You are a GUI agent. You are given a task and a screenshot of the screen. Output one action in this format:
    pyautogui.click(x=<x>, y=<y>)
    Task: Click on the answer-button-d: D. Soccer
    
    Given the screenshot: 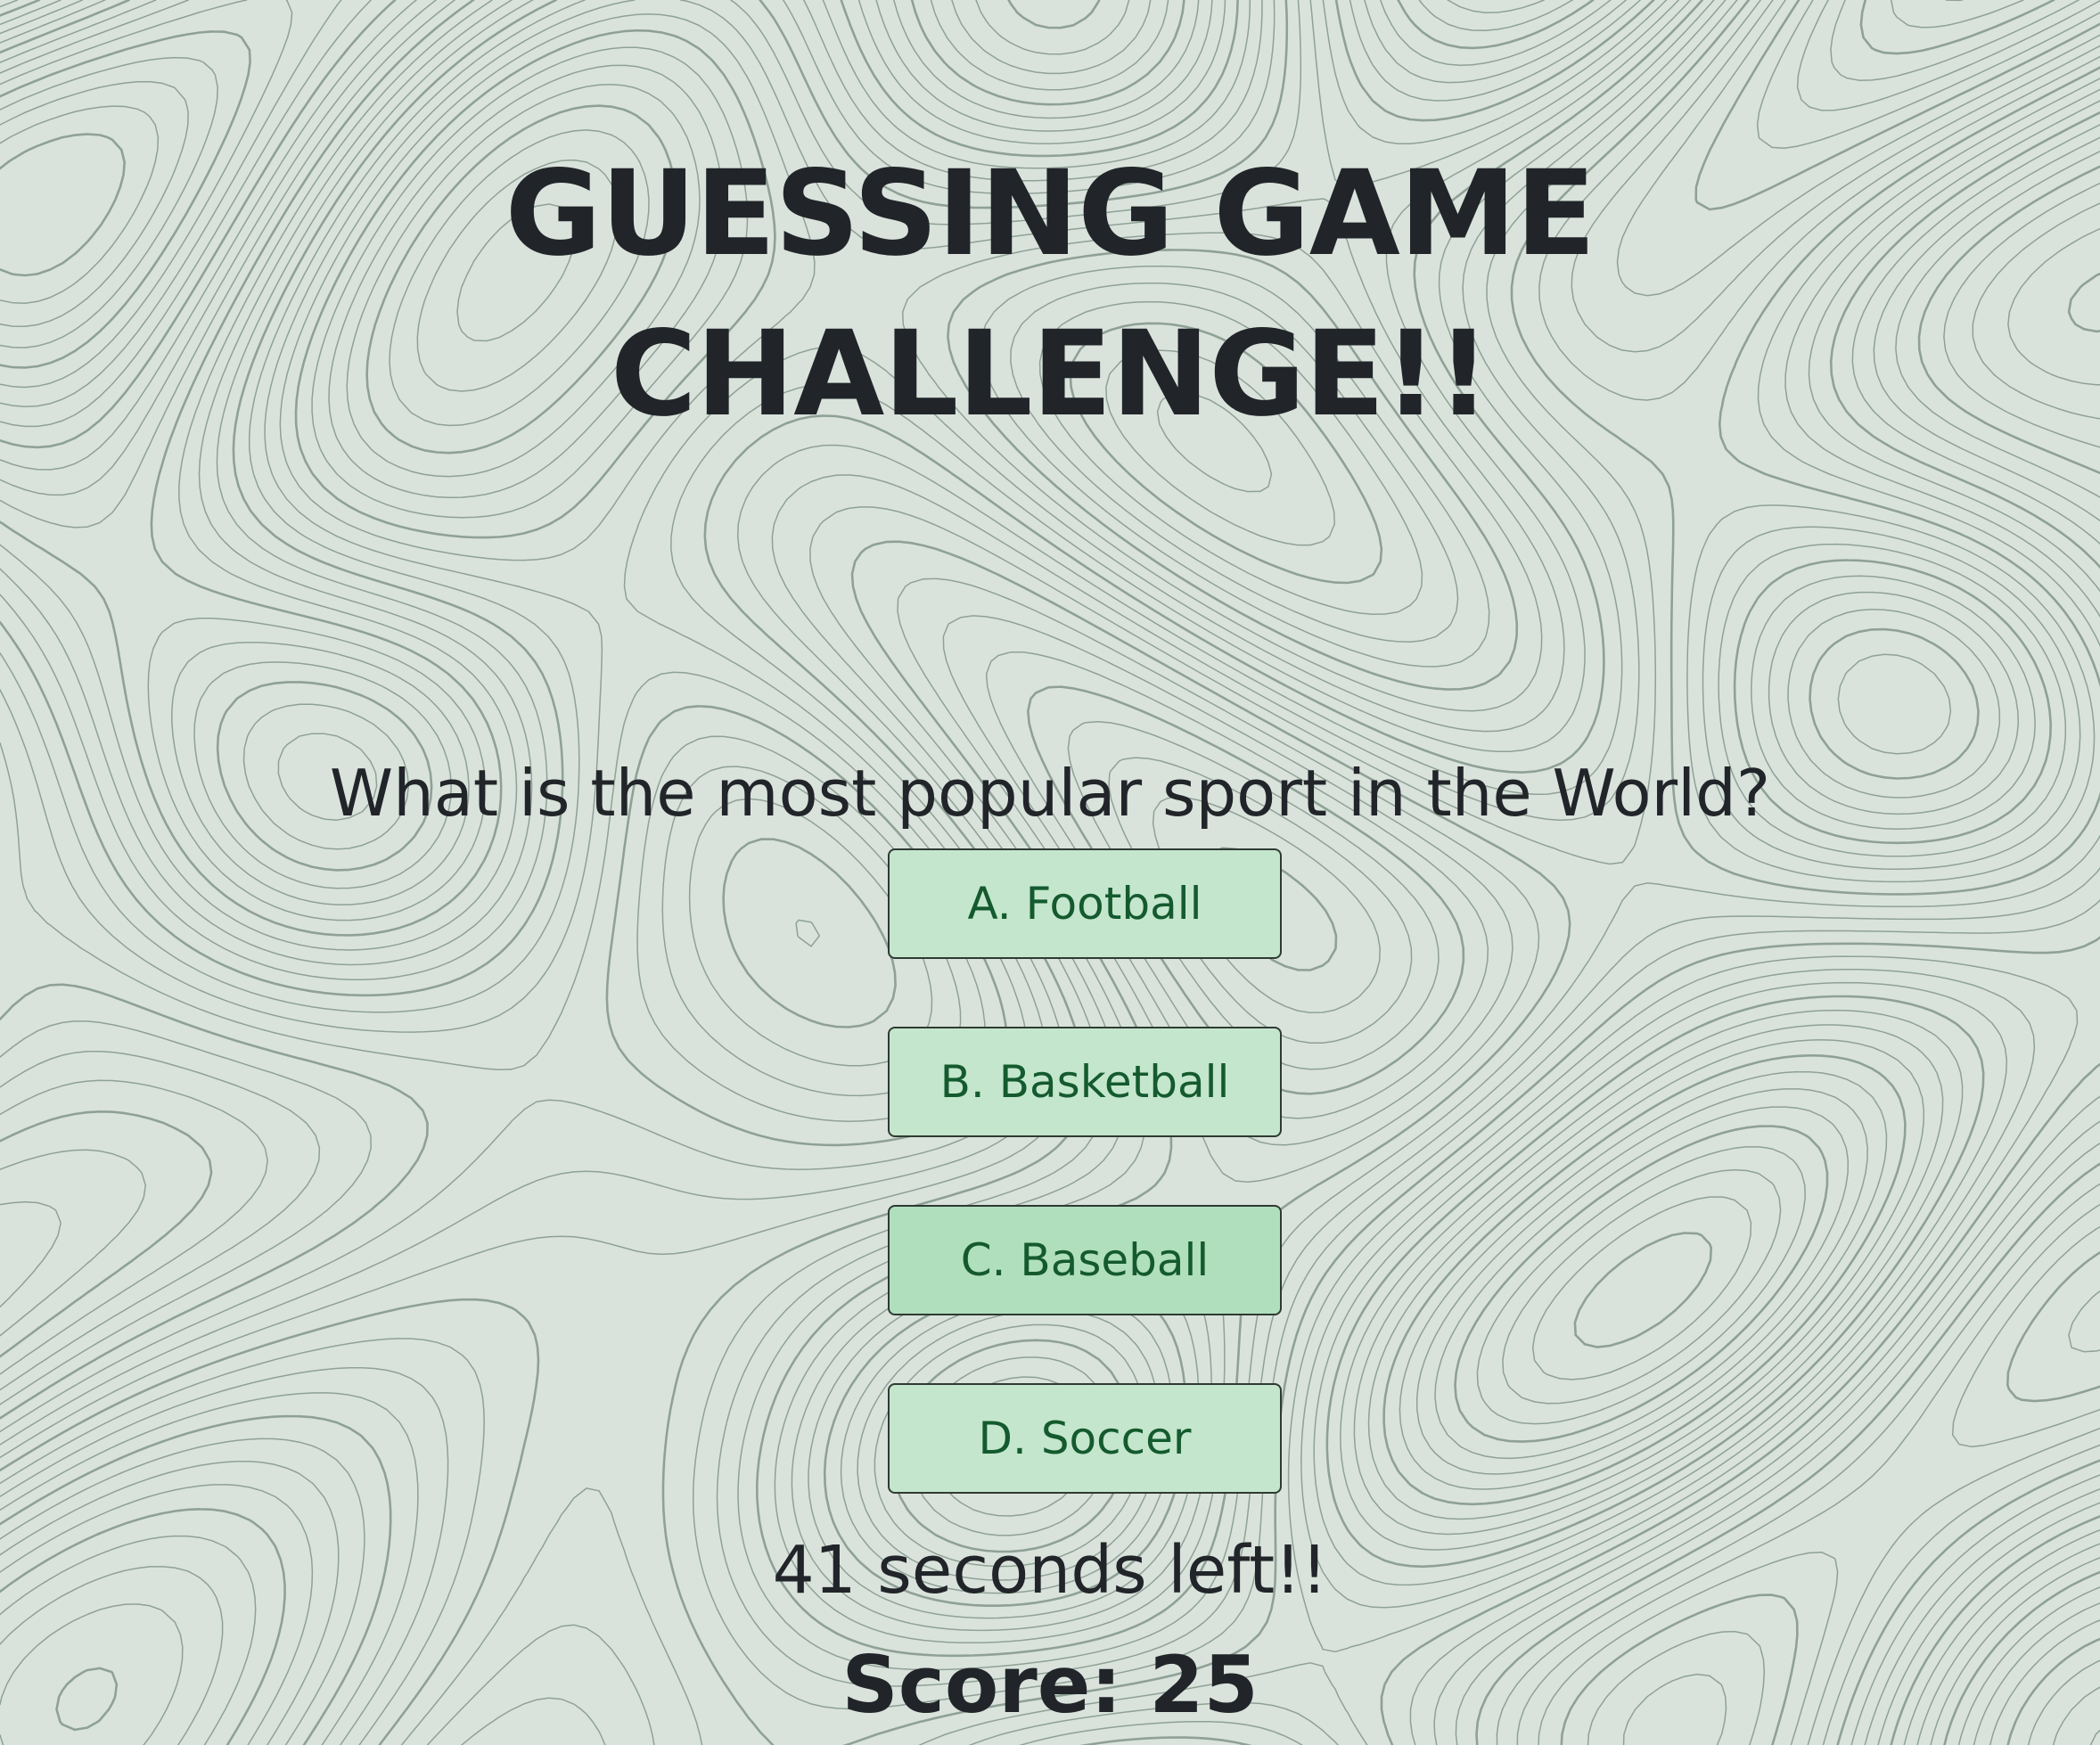 What is the action you would take?
    pyautogui.click(x=1085, y=1438)
    